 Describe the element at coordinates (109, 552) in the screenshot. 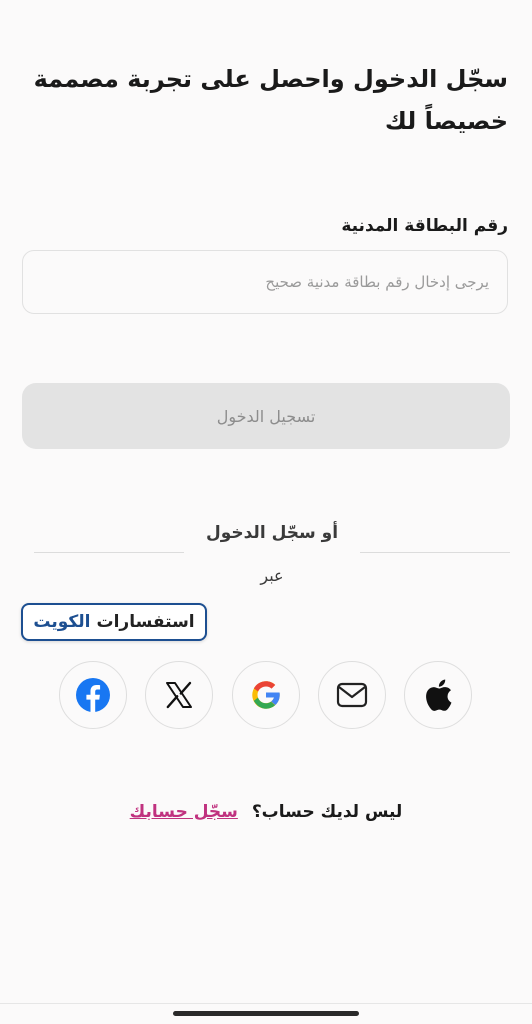

I see `divider-line-left` at that location.